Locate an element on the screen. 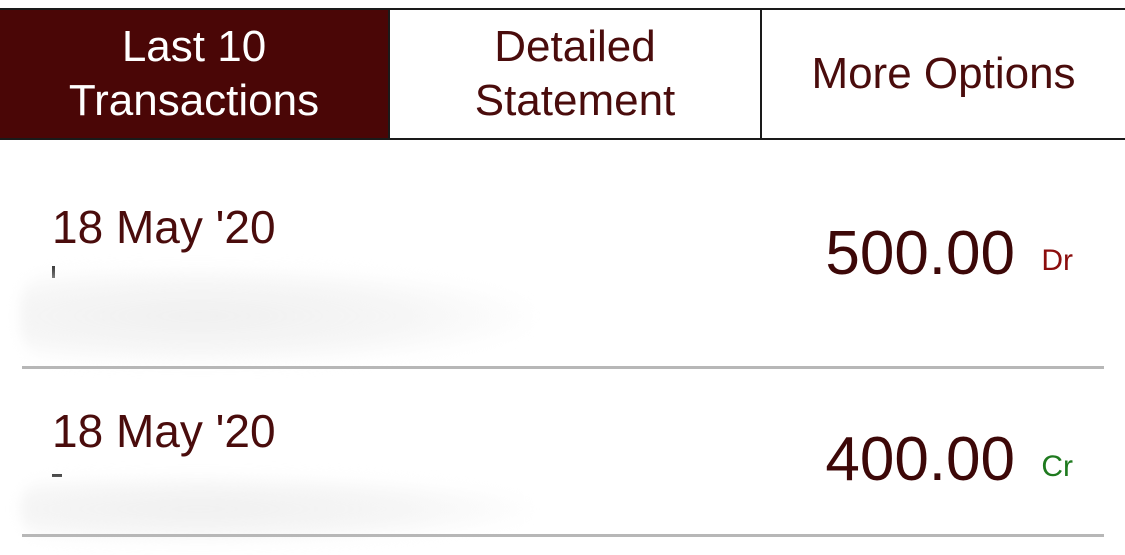 This screenshot has width=1125, height=555. tab-label-line1: Last 10 is located at coordinates (194, 46).